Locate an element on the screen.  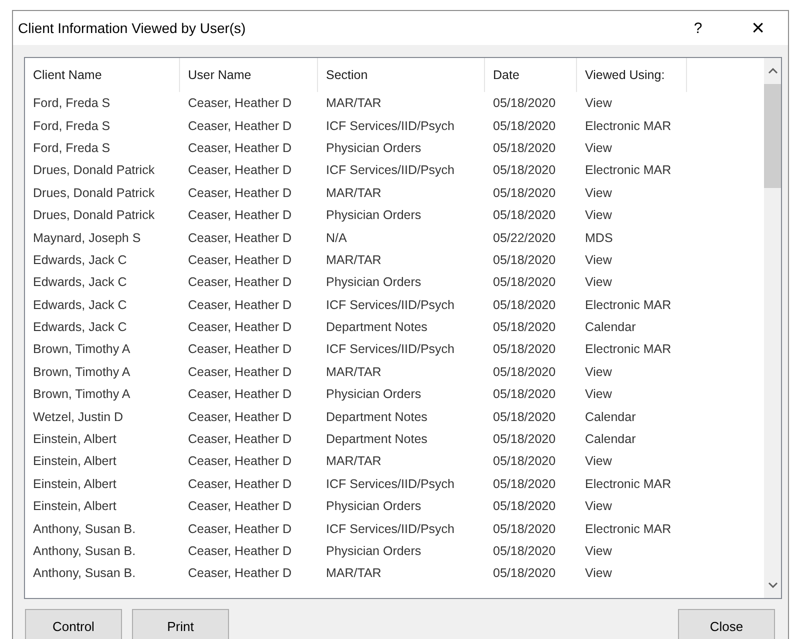
close-dialog-button: Close is located at coordinates (726, 624).